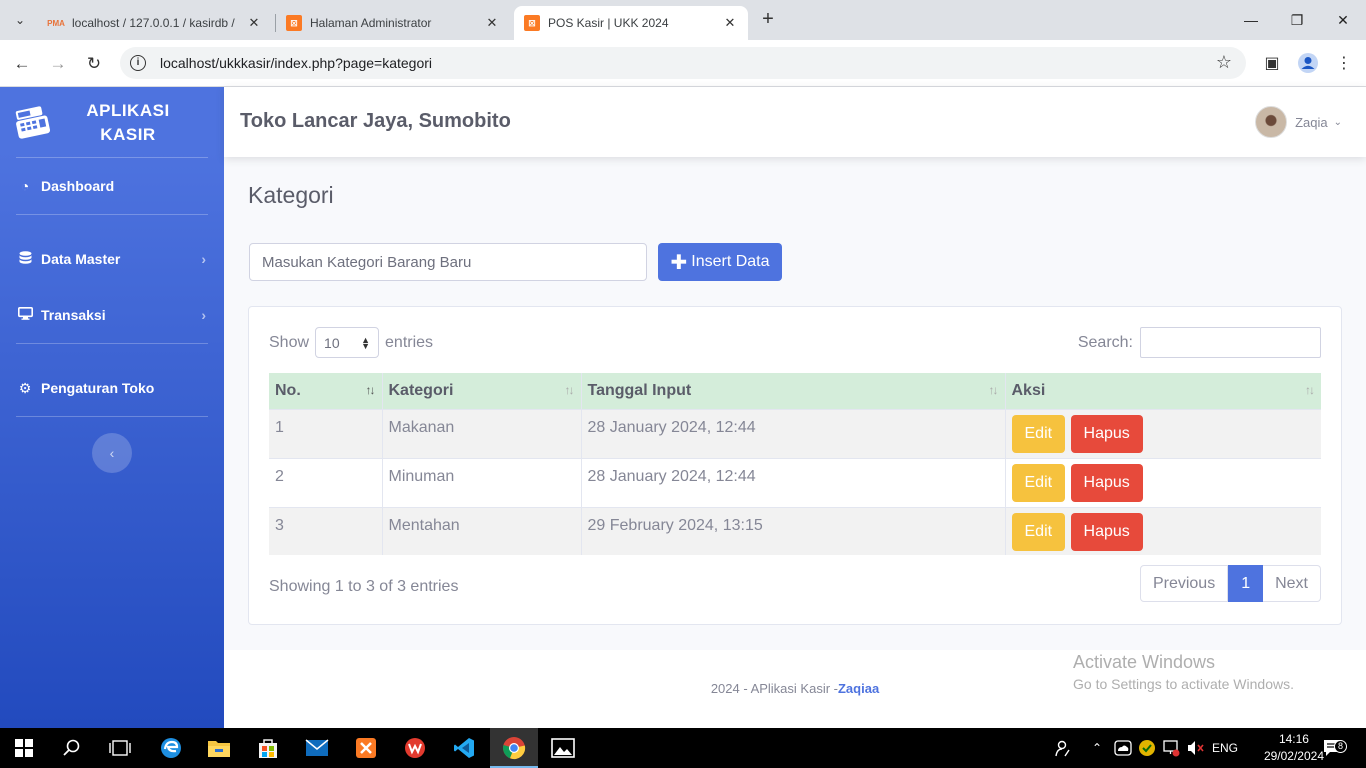  I want to click on user-name: Zaqia, so click(1311, 122).